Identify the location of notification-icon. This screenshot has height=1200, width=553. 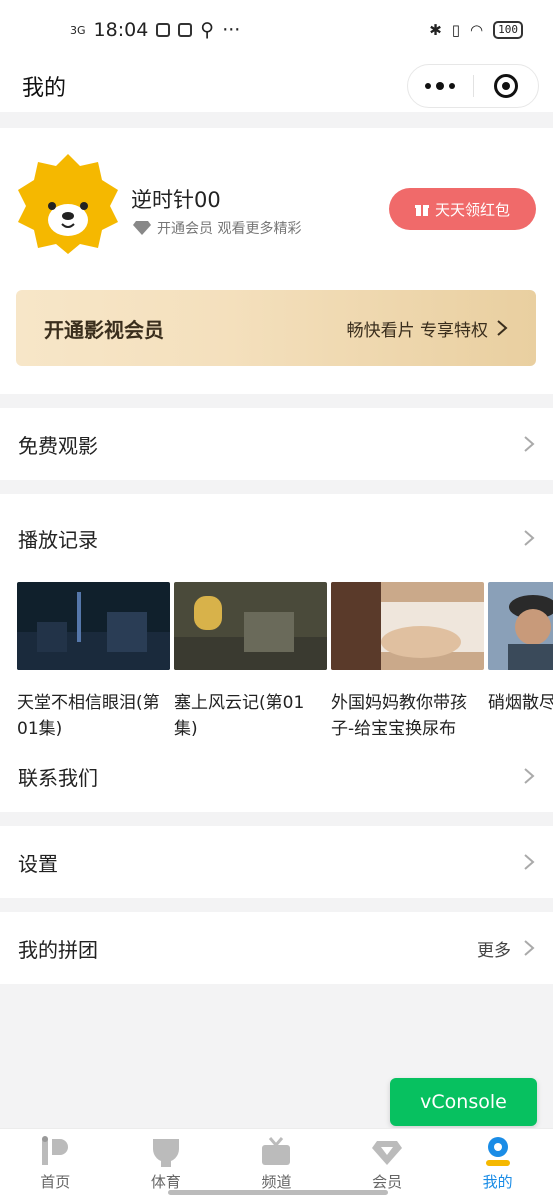
(163, 30).